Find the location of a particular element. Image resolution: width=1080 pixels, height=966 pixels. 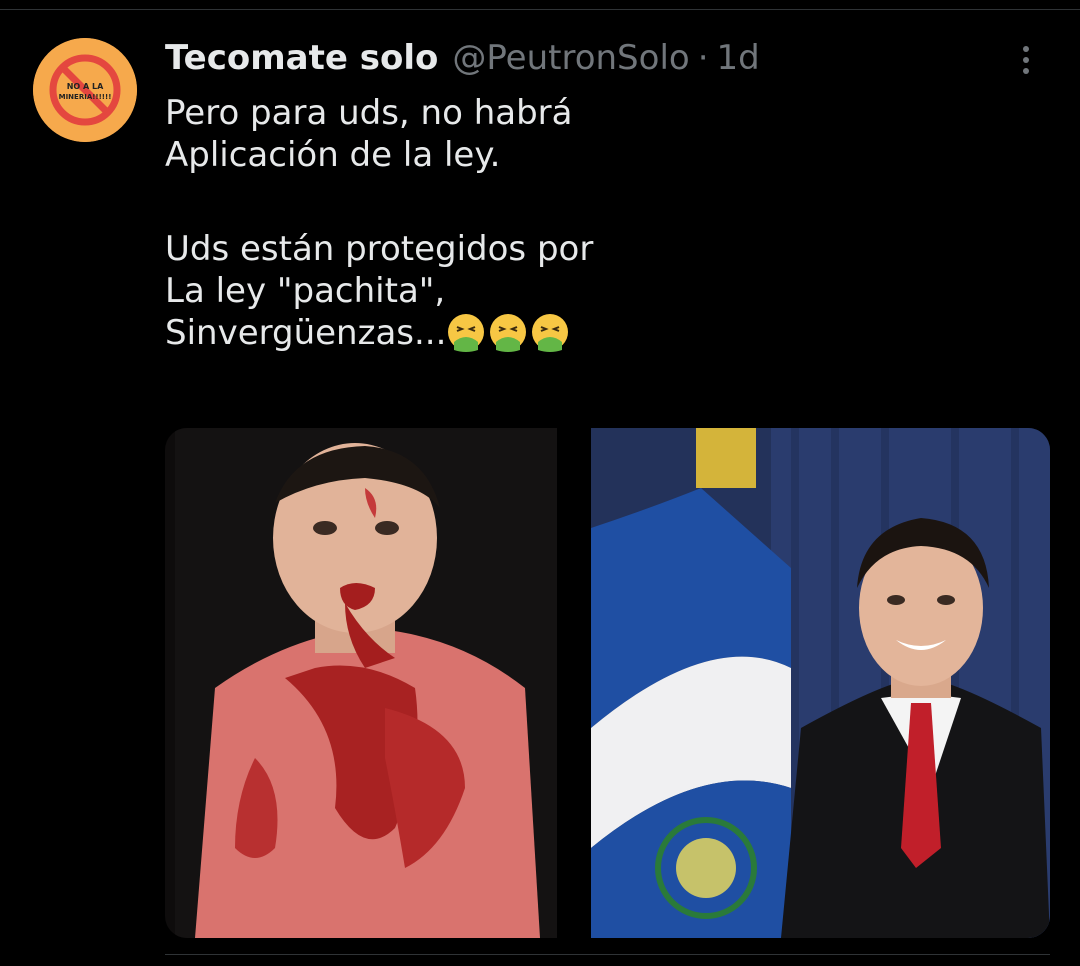

tweet-text-line: Pero para uds, no habrá is located at coordinates (369, 113).